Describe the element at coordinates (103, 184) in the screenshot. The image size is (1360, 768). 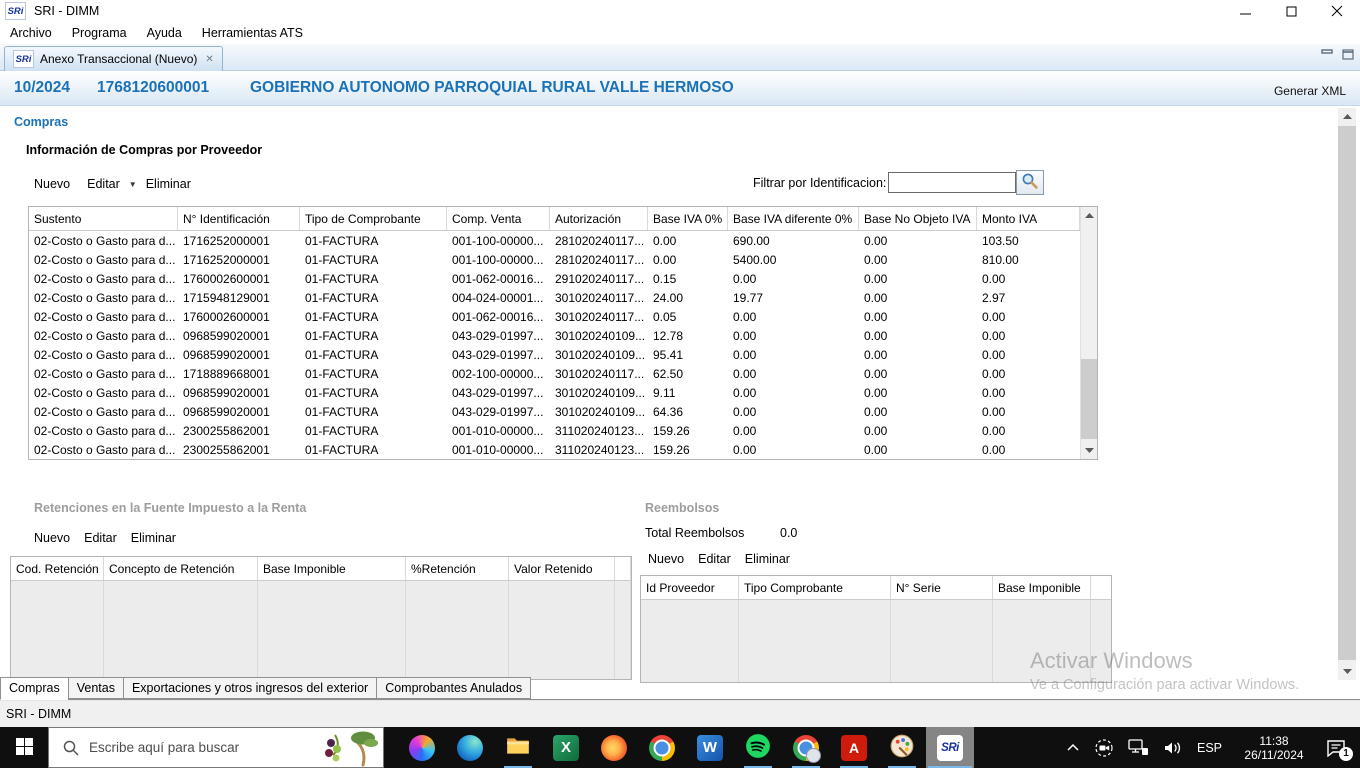
I see `compras-editar-button: Editar` at that location.